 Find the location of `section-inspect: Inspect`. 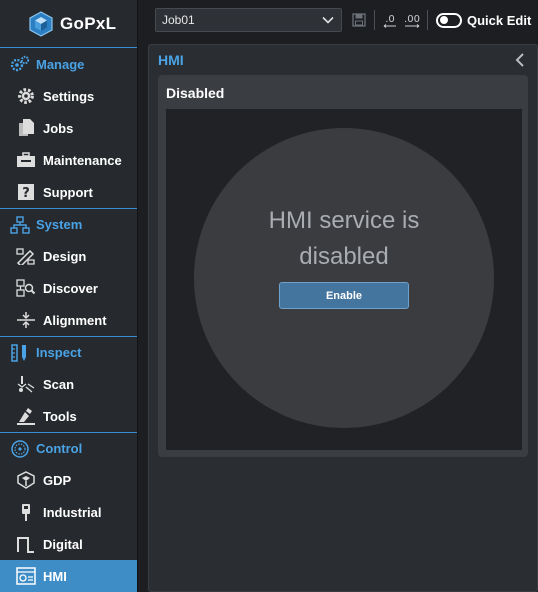

section-inspect: Inspect is located at coordinates (68, 352).